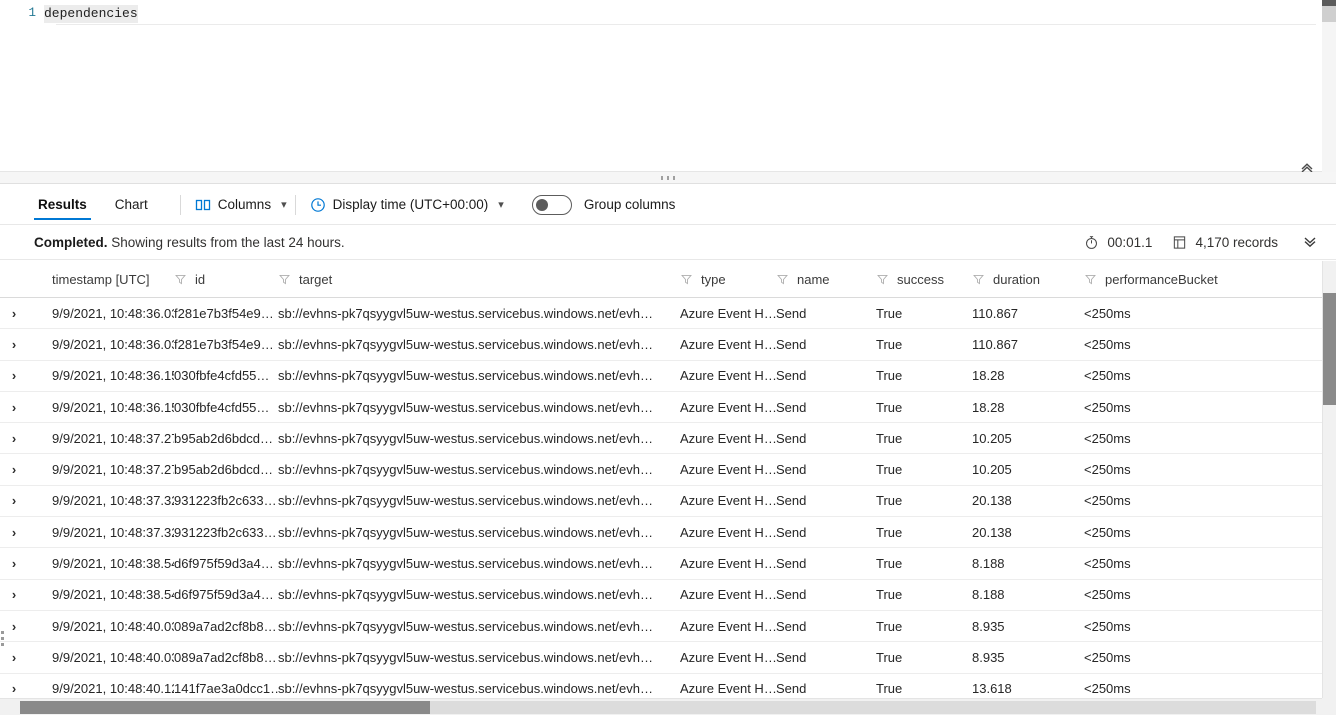 The height and width of the screenshot is (715, 1336). Describe the element at coordinates (1329, 479) in the screenshot. I see `results-vertical-scrollbar` at that location.